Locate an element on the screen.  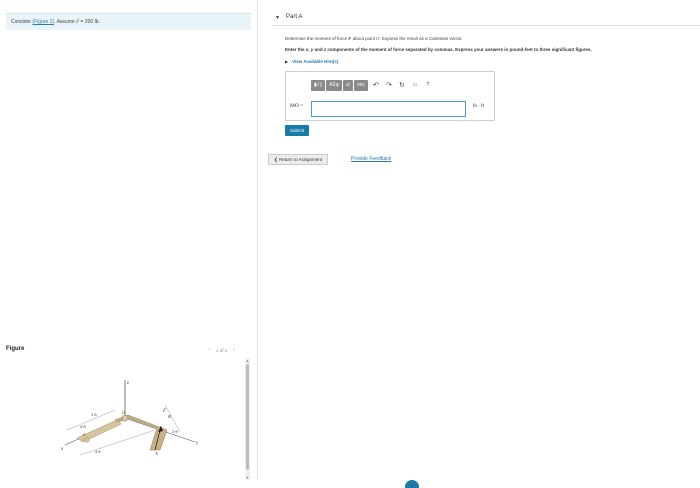
help-icon: ? is located at coordinates (428, 85).